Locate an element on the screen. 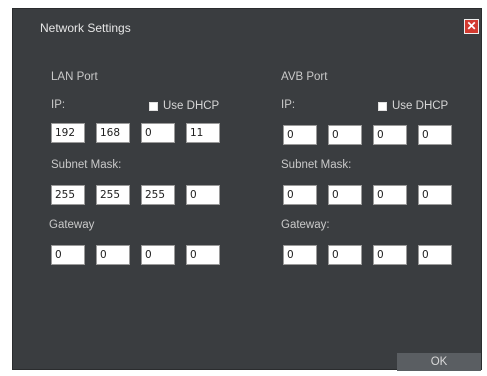 The image size is (487, 376). avb-gateway-label: Gateway: is located at coordinates (305, 225).